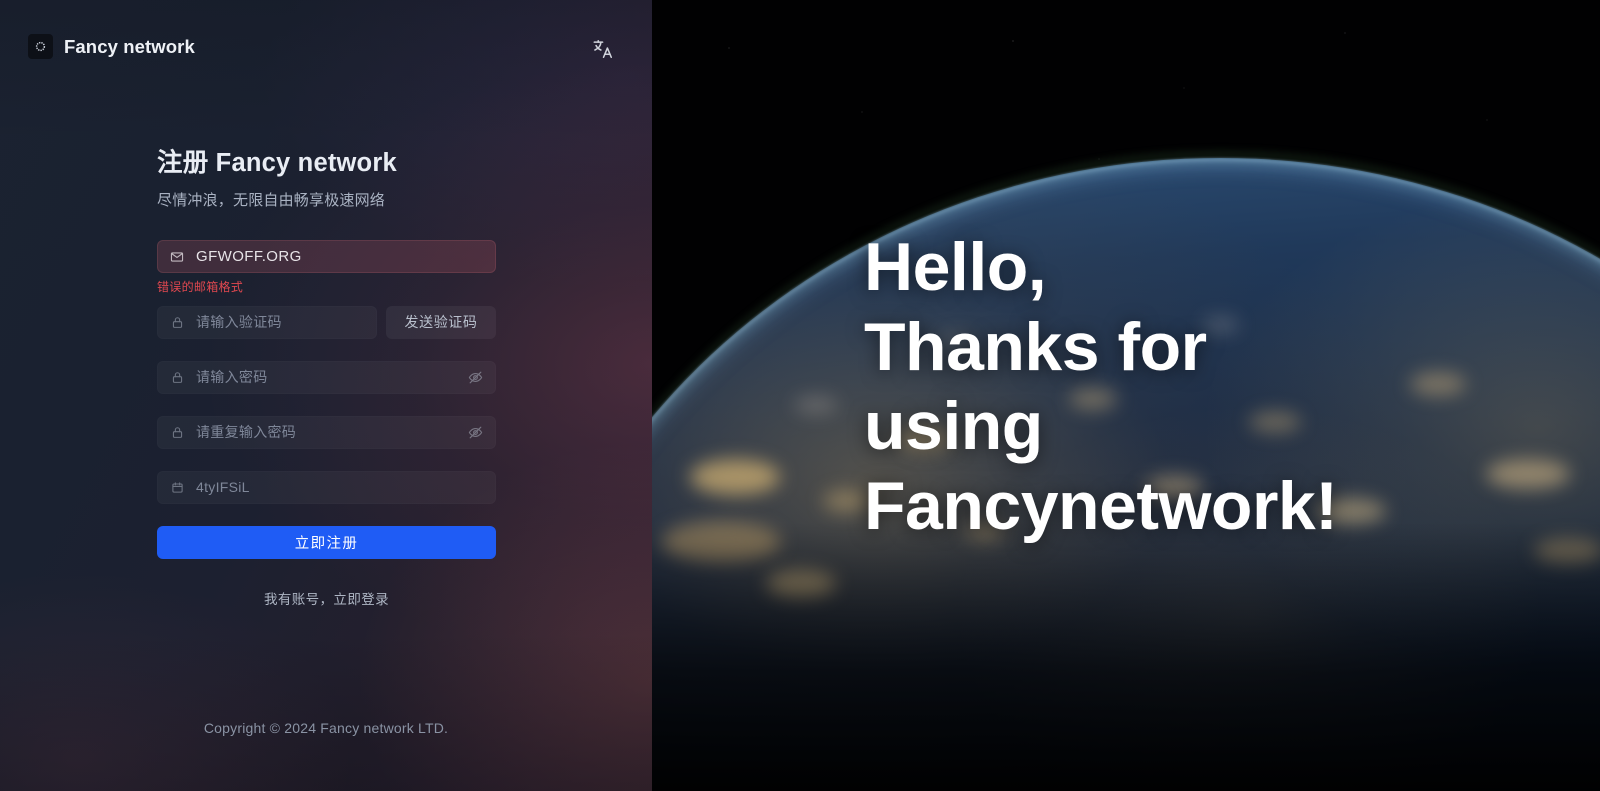 The width and height of the screenshot is (1600, 791). Describe the element at coordinates (953, 426) in the screenshot. I see `hero-line-3: using` at that location.